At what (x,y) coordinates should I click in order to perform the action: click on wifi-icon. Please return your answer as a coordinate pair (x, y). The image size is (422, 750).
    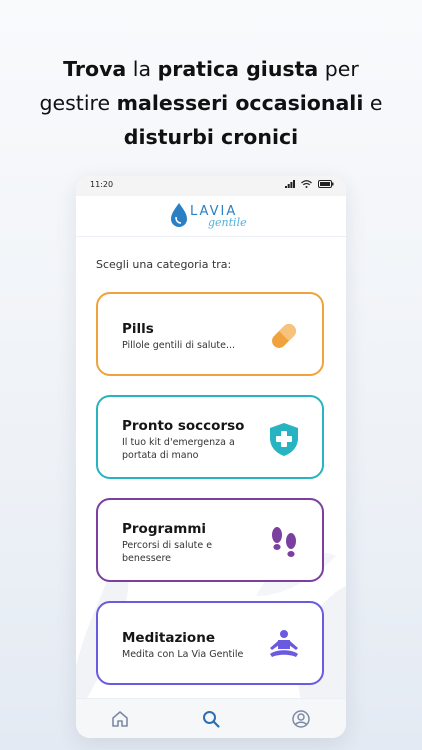
    Looking at the image, I should click on (306, 184).